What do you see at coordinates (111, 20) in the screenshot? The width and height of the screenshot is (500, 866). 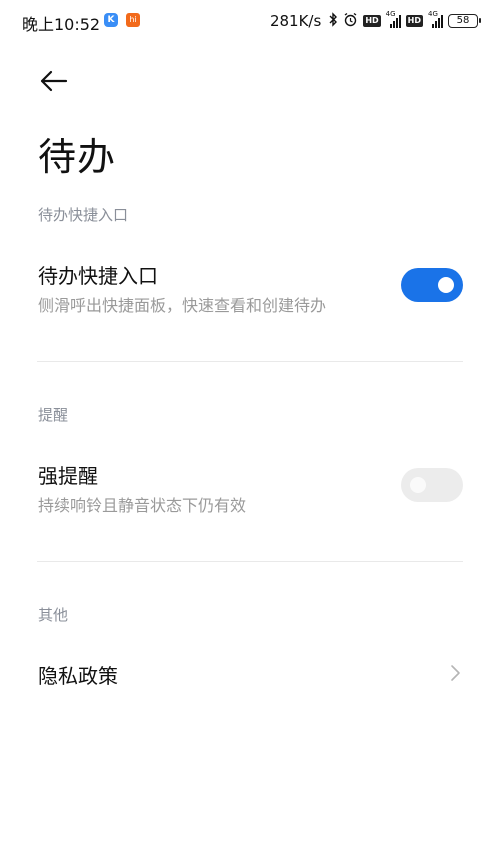 I see `app-notification-icon: K` at bounding box center [111, 20].